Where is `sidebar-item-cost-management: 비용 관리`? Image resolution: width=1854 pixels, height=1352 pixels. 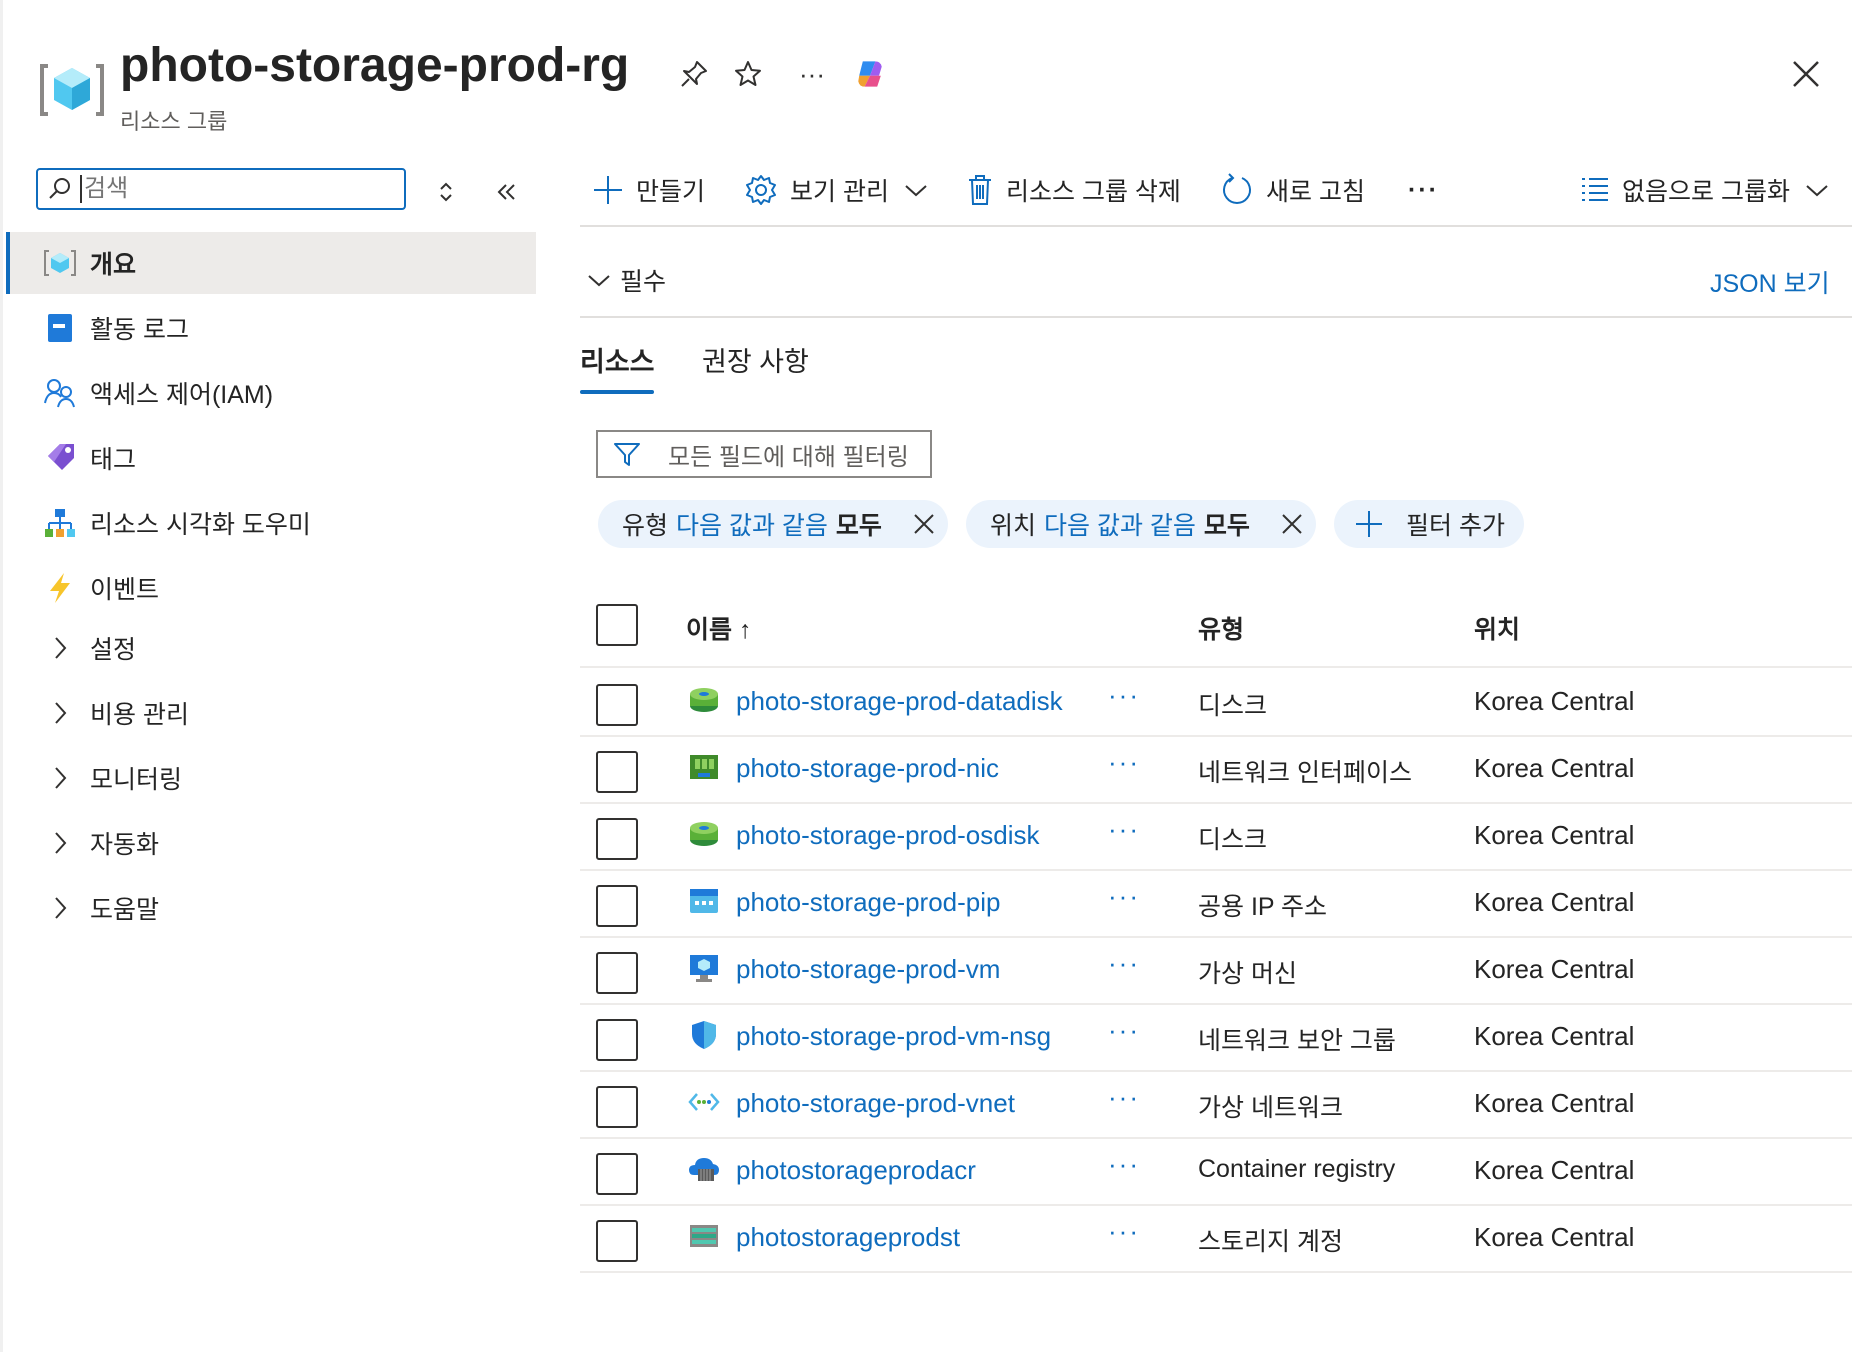
sidebar-item-cost-management: 비용 관리 is located at coordinates (271, 713).